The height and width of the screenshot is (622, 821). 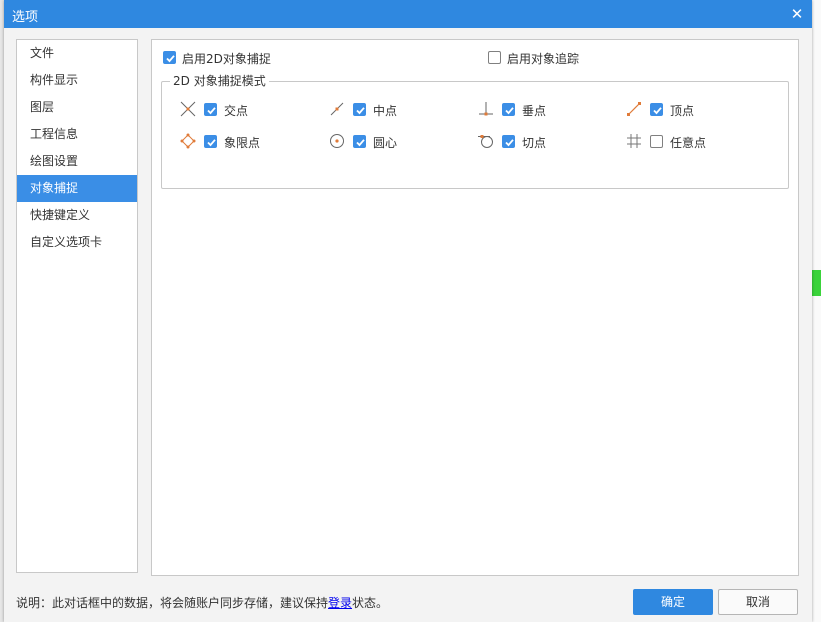 What do you see at coordinates (77, 215) in the screenshot?
I see `sidebar-item-shortcuts: 快捷键定义` at bounding box center [77, 215].